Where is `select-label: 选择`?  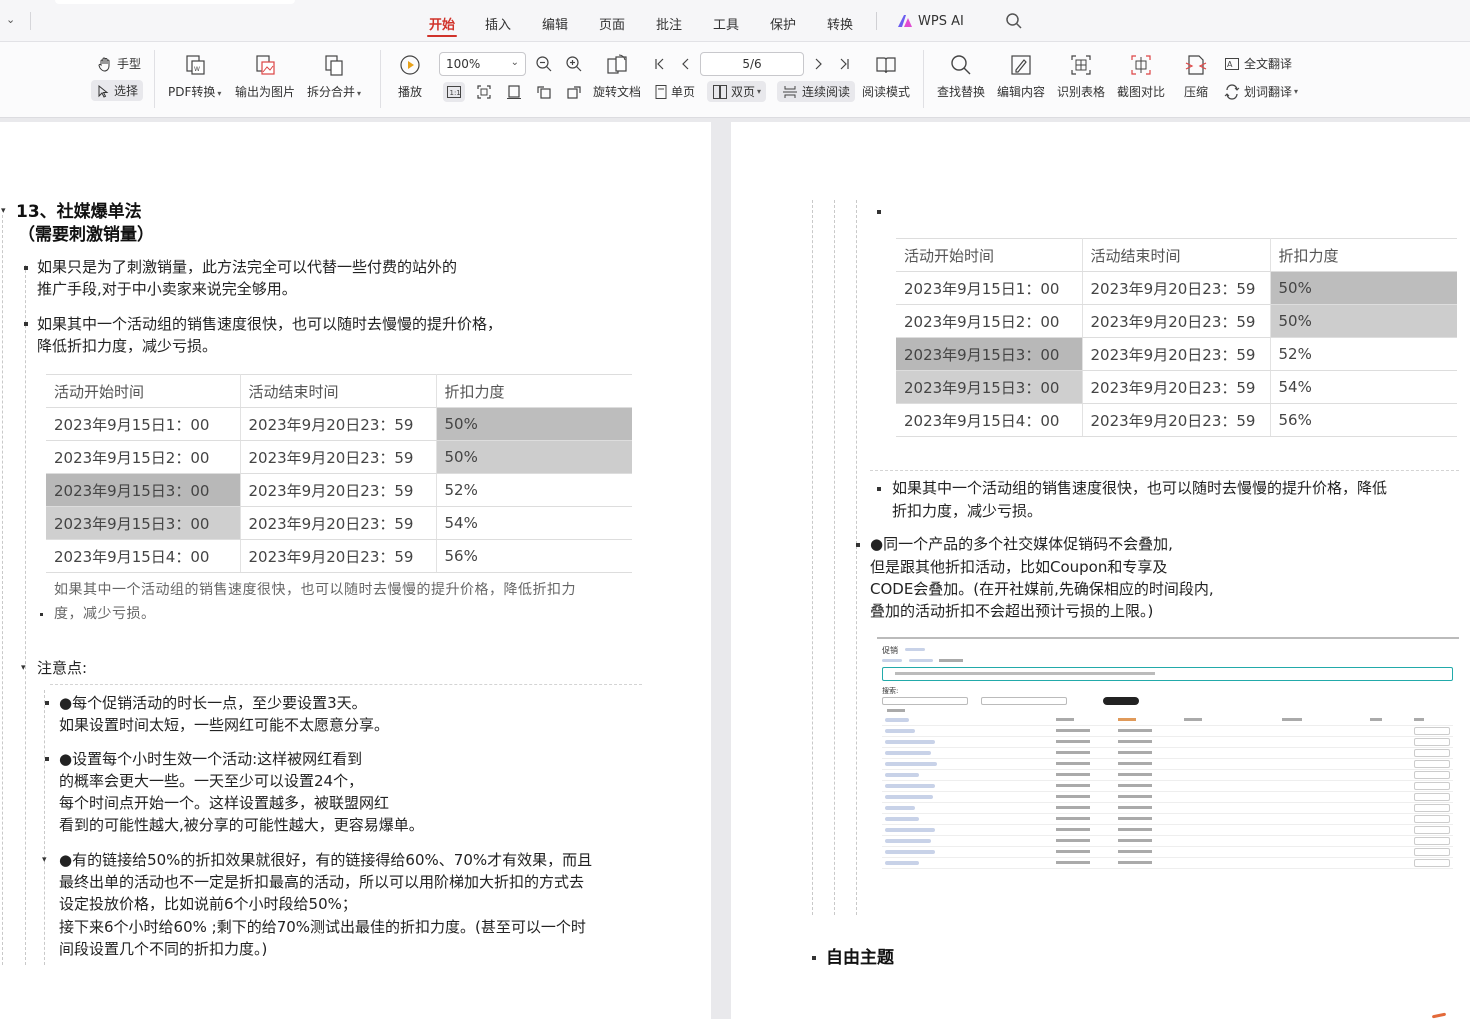
select-label: 选择 is located at coordinates (126, 91).